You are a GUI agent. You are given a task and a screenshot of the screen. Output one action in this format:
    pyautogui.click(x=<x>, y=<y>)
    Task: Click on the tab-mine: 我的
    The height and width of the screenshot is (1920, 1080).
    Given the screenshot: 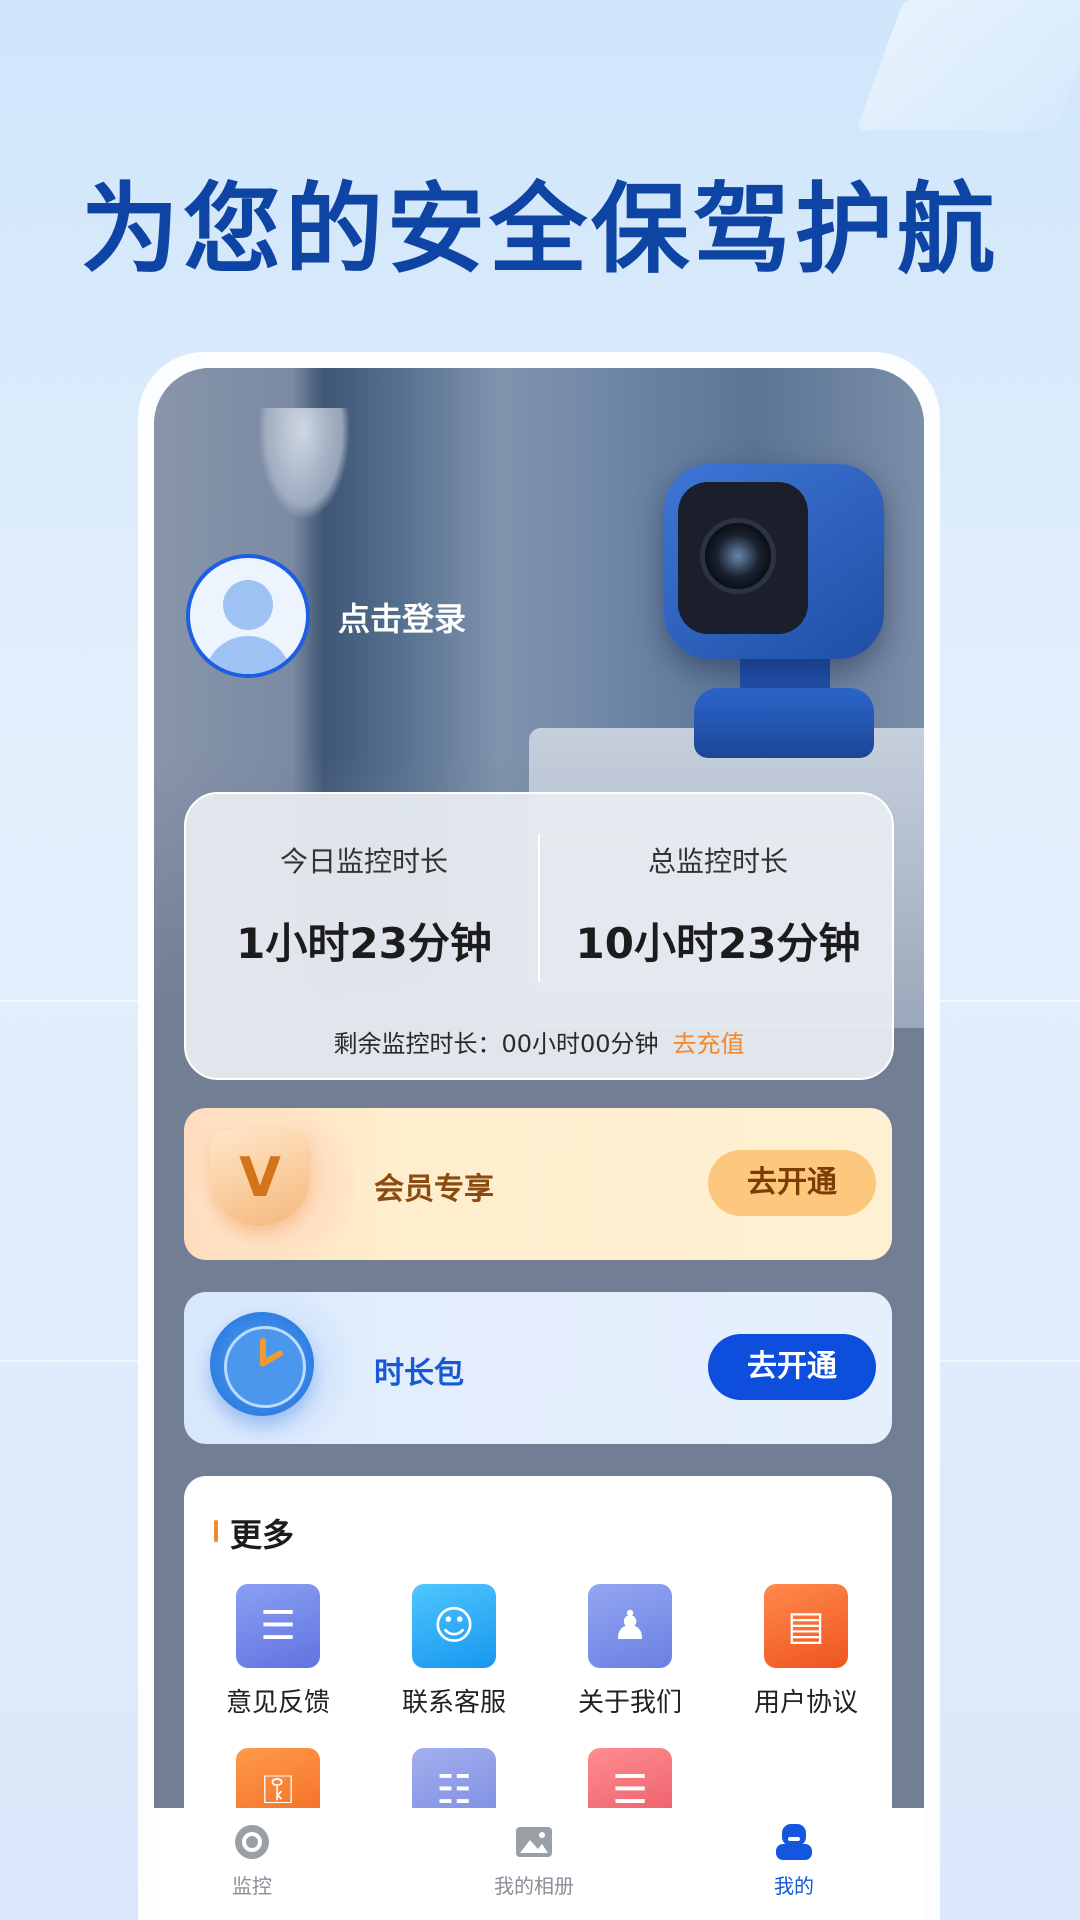 What is the action you would take?
    pyautogui.click(x=794, y=1860)
    